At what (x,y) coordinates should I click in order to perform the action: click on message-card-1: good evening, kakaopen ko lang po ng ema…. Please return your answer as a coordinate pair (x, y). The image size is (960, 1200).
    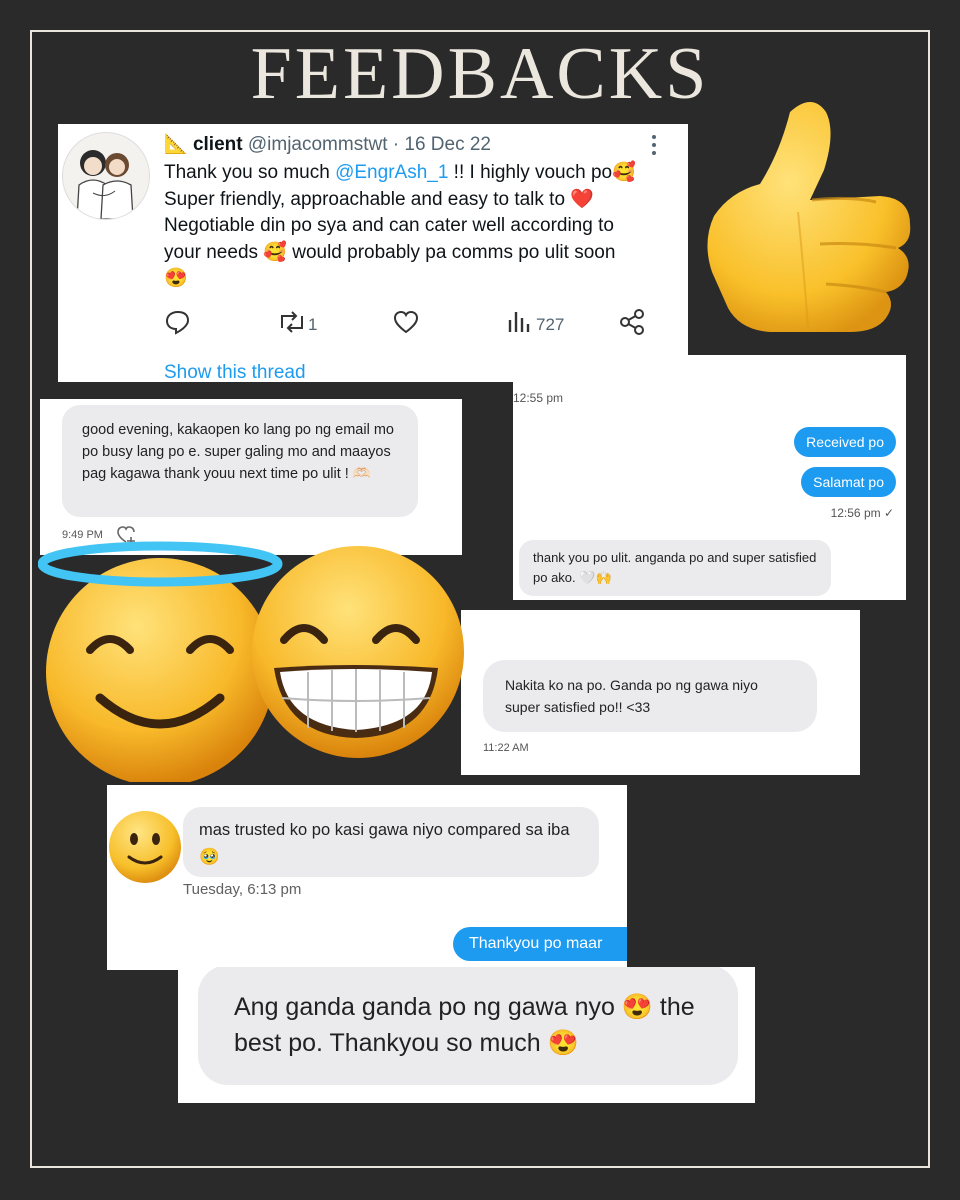
    Looking at the image, I should click on (251, 477).